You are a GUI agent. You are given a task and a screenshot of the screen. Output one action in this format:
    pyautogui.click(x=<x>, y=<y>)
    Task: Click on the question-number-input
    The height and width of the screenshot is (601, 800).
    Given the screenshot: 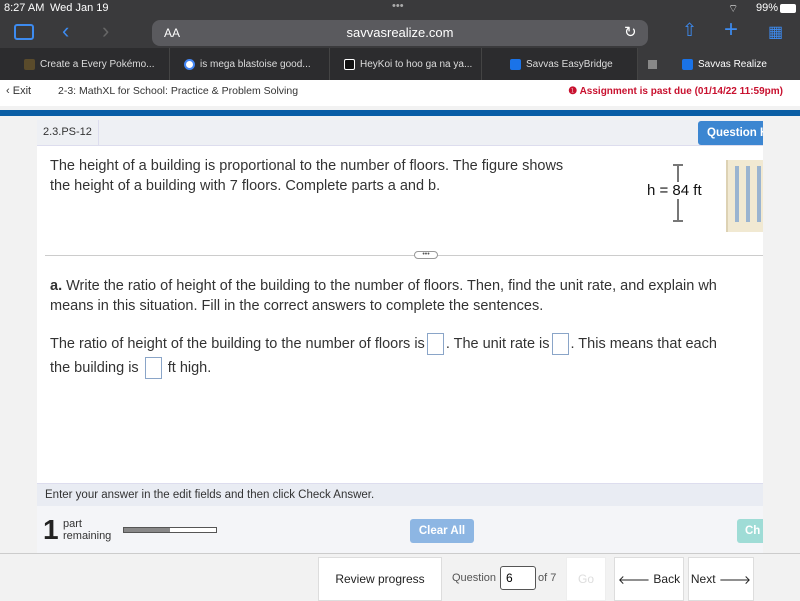 What is the action you would take?
    pyautogui.click(x=518, y=578)
    